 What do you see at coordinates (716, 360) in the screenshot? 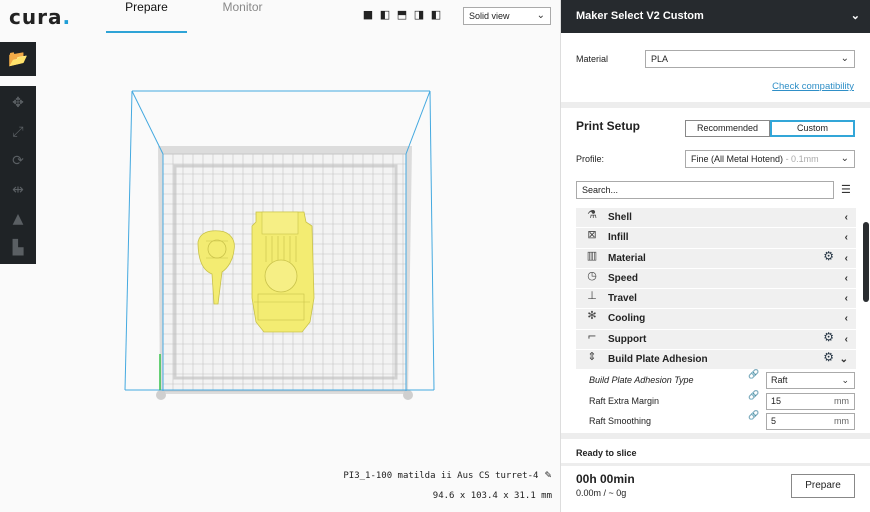
I see `category-build-plate-adhesion: ⇕ Build Plate Adhesion ⚙ ⌄` at bounding box center [716, 360].